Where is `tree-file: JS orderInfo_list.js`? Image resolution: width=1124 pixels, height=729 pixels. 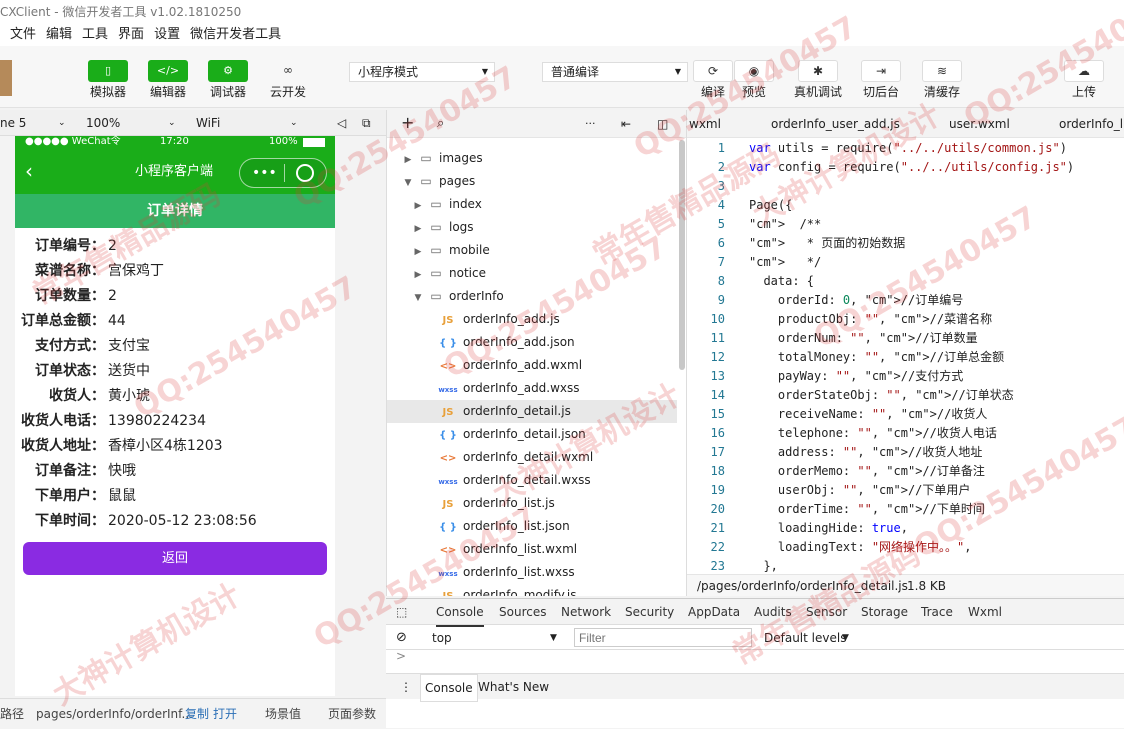
tree-file: JS orderInfo_list.js is located at coordinates (532, 503).